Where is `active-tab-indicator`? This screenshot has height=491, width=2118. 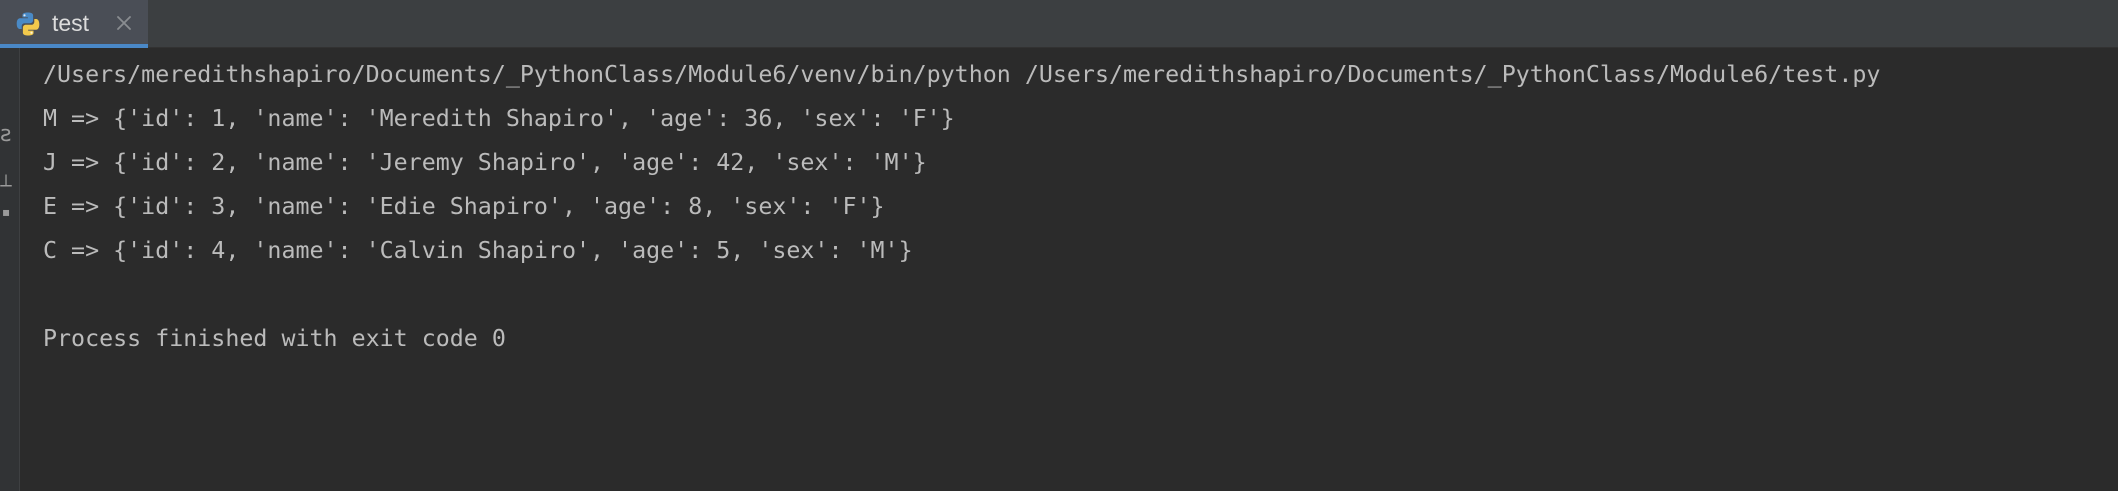 active-tab-indicator is located at coordinates (74, 46).